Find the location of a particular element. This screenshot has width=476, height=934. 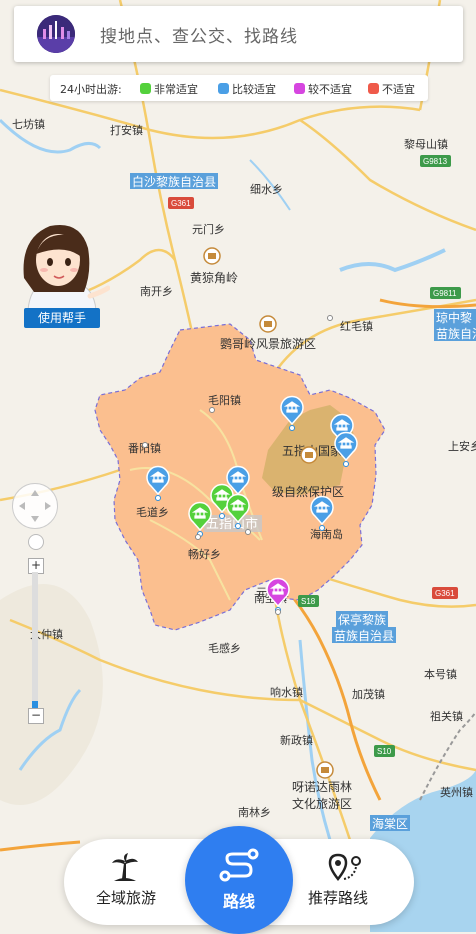

travel-legend: 24小时出游: 非常适宜 比较适宜 较不适宜 不适宜 is located at coordinates (239, 88).